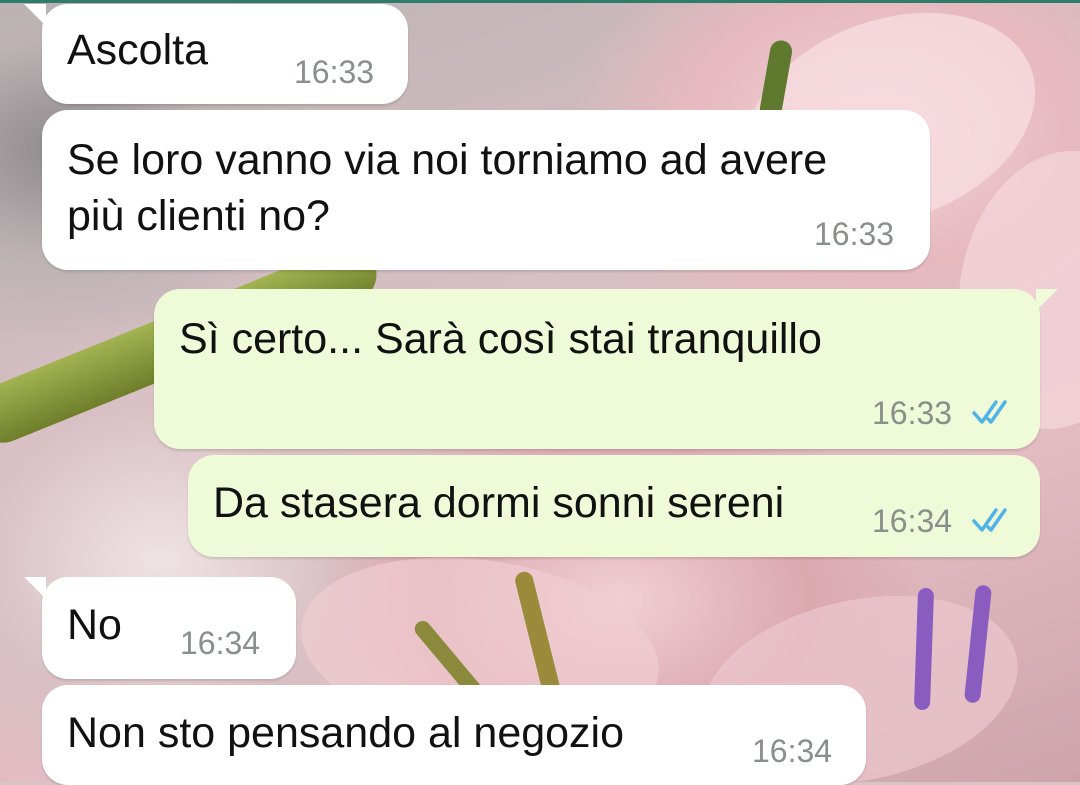 The image size is (1080, 785). What do you see at coordinates (540, 1) in the screenshot?
I see `header-divider` at bounding box center [540, 1].